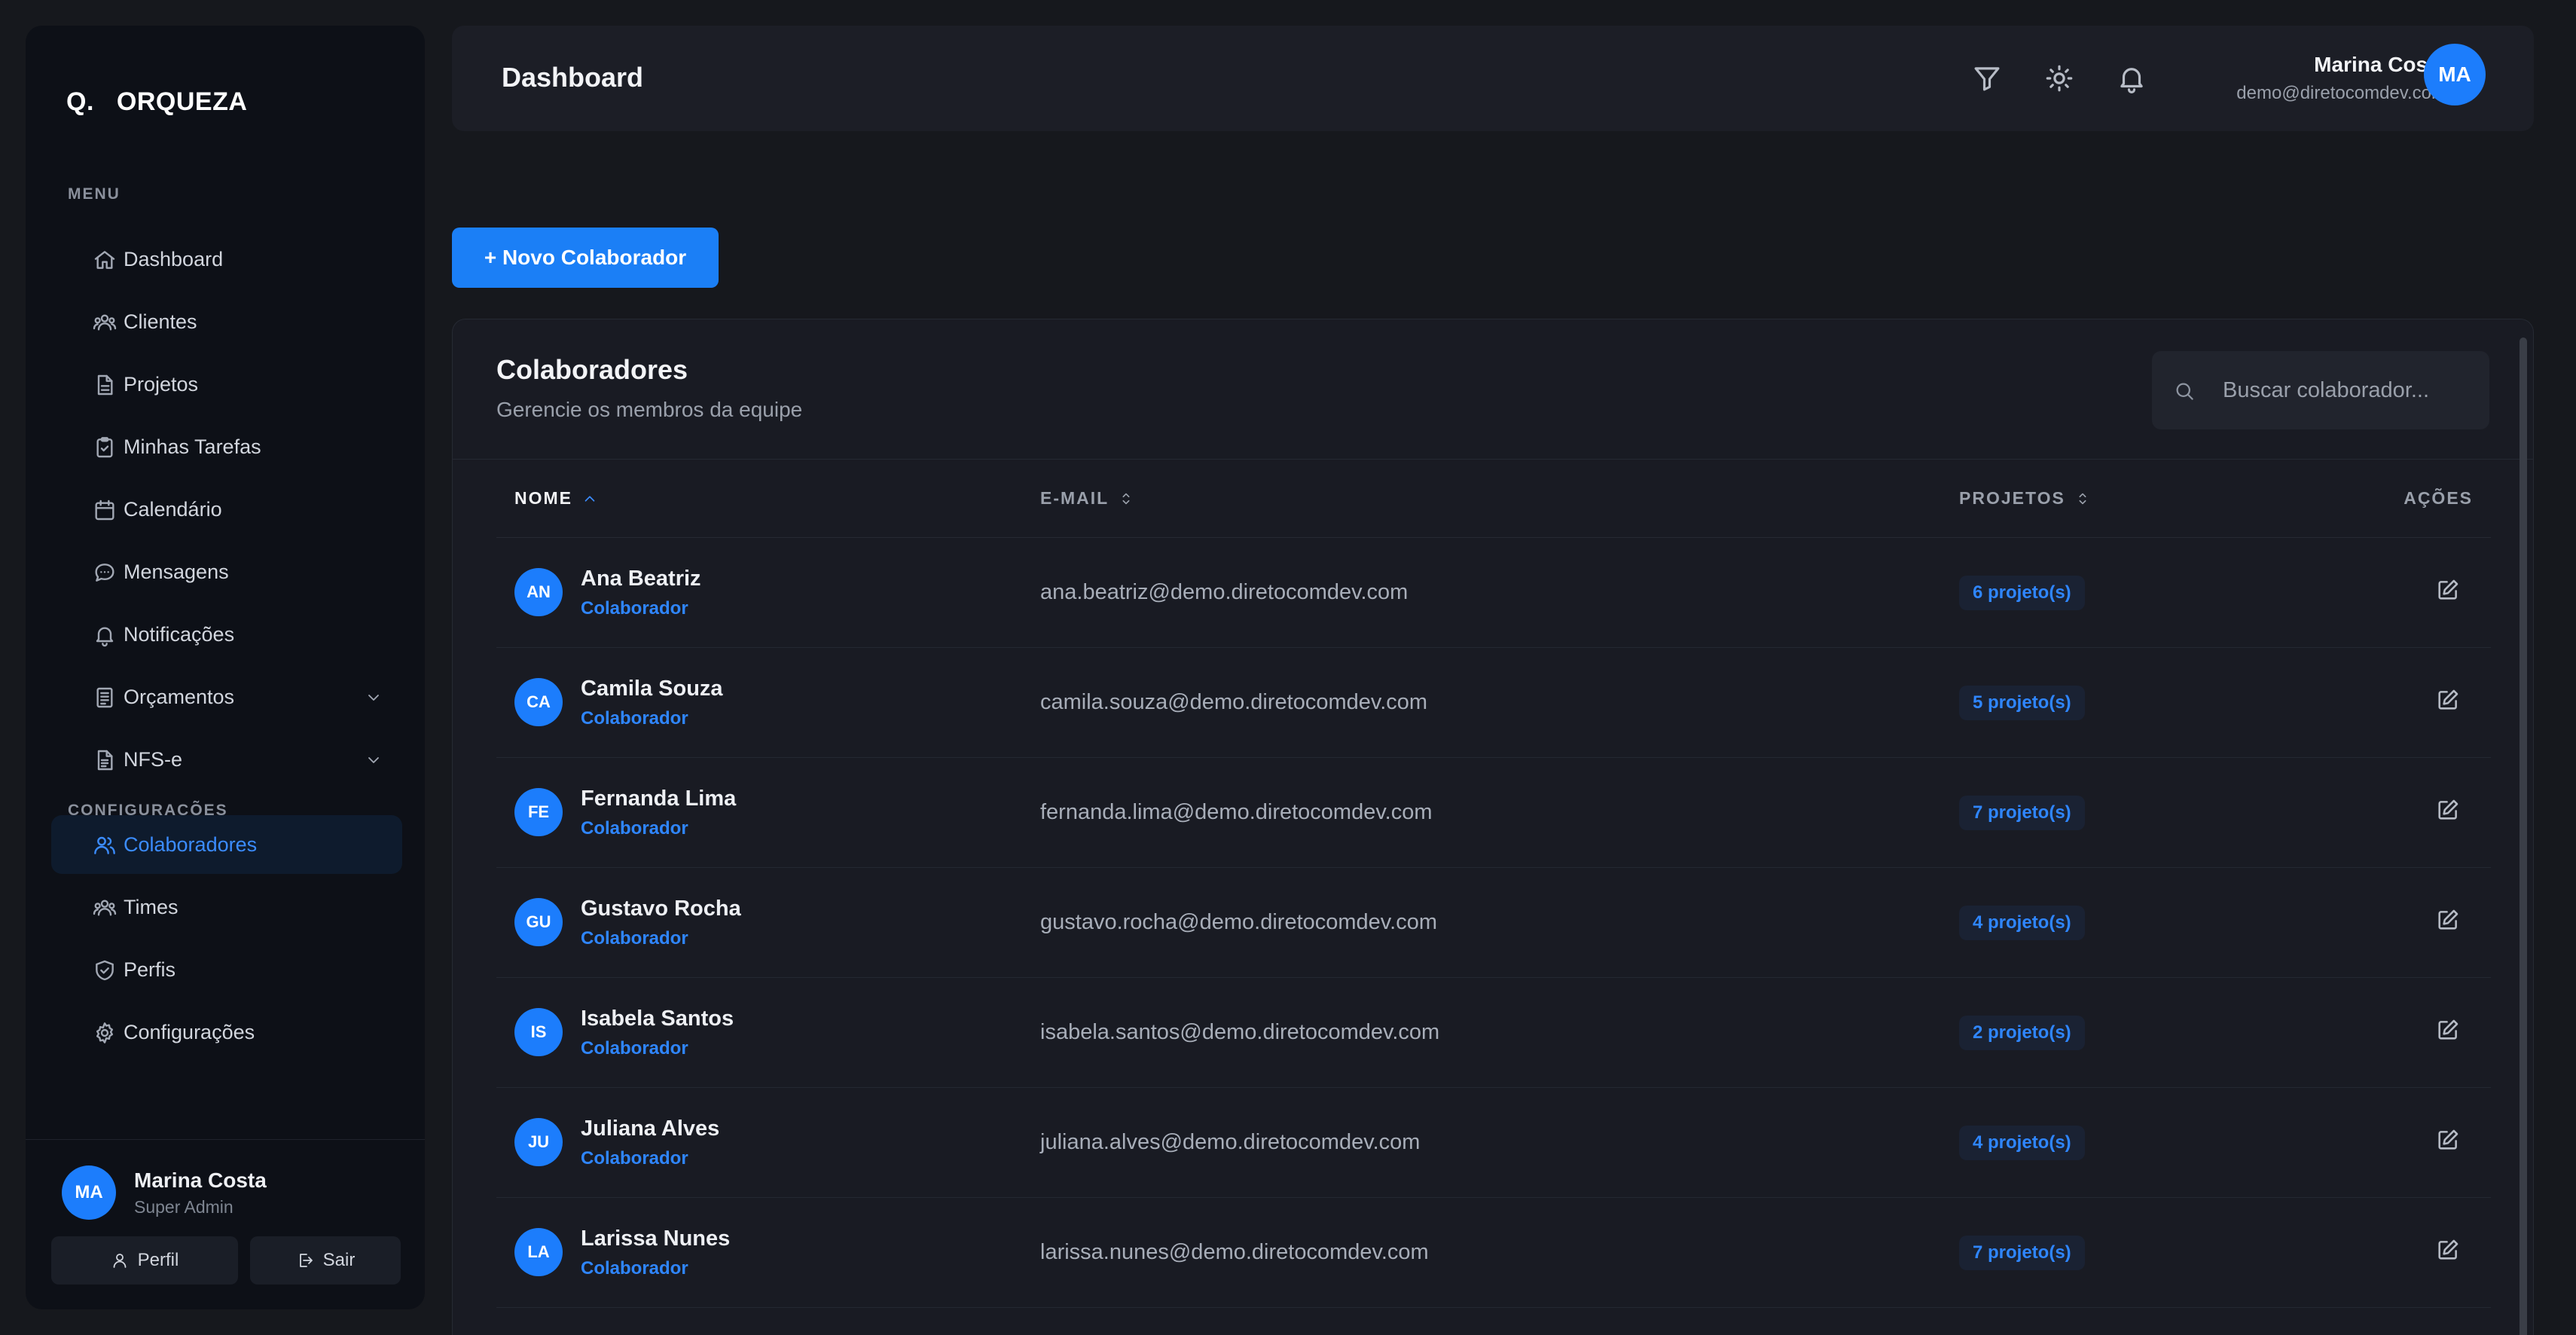 The width and height of the screenshot is (2576, 1335). Describe the element at coordinates (182, 101) in the screenshot. I see `brand-name: ORQUEZA` at that location.